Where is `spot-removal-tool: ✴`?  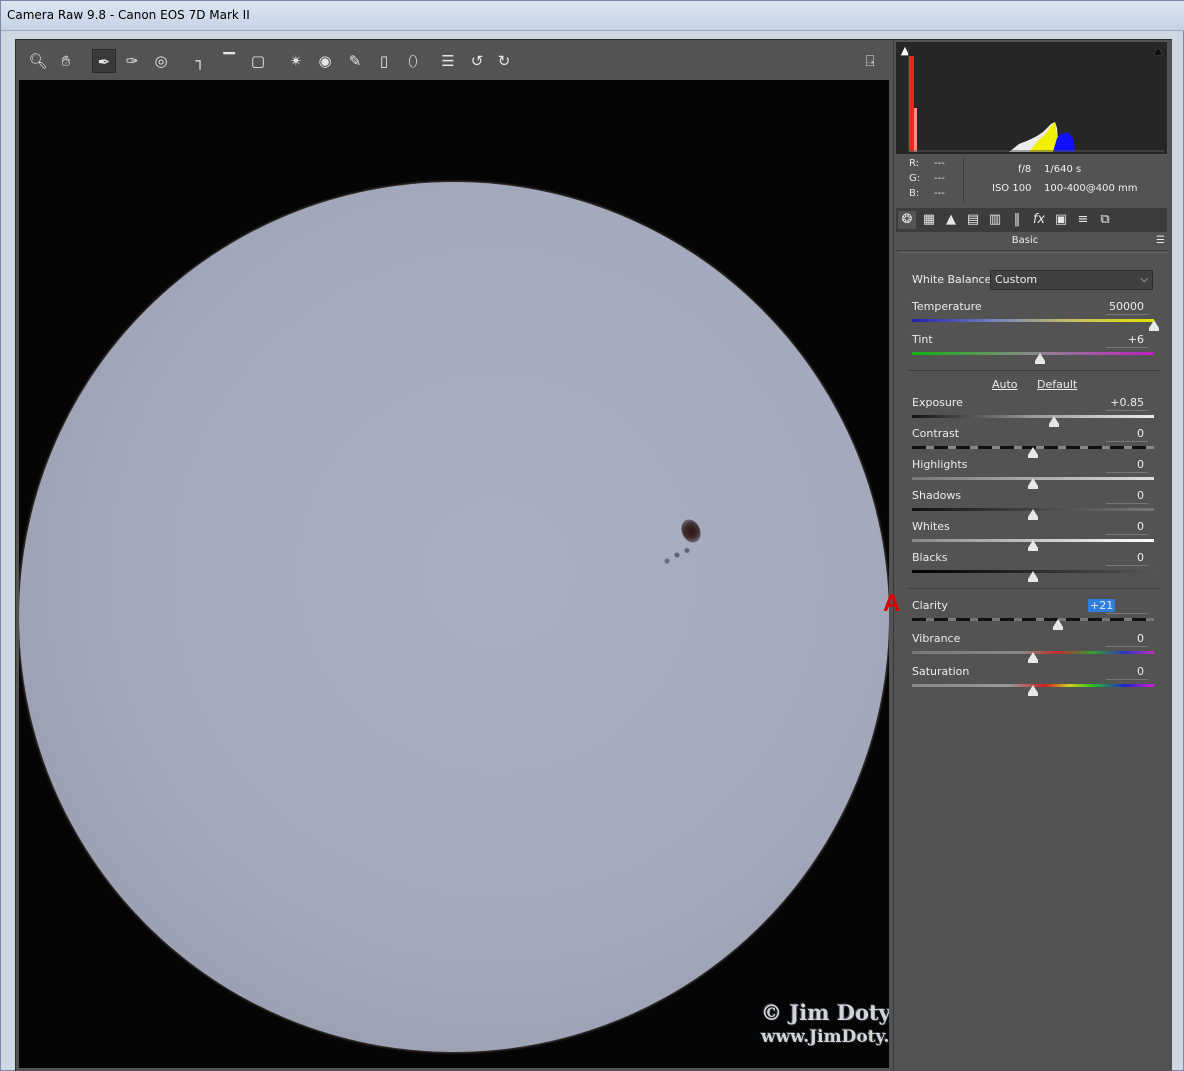
spot-removal-tool: ✴ is located at coordinates (296, 61).